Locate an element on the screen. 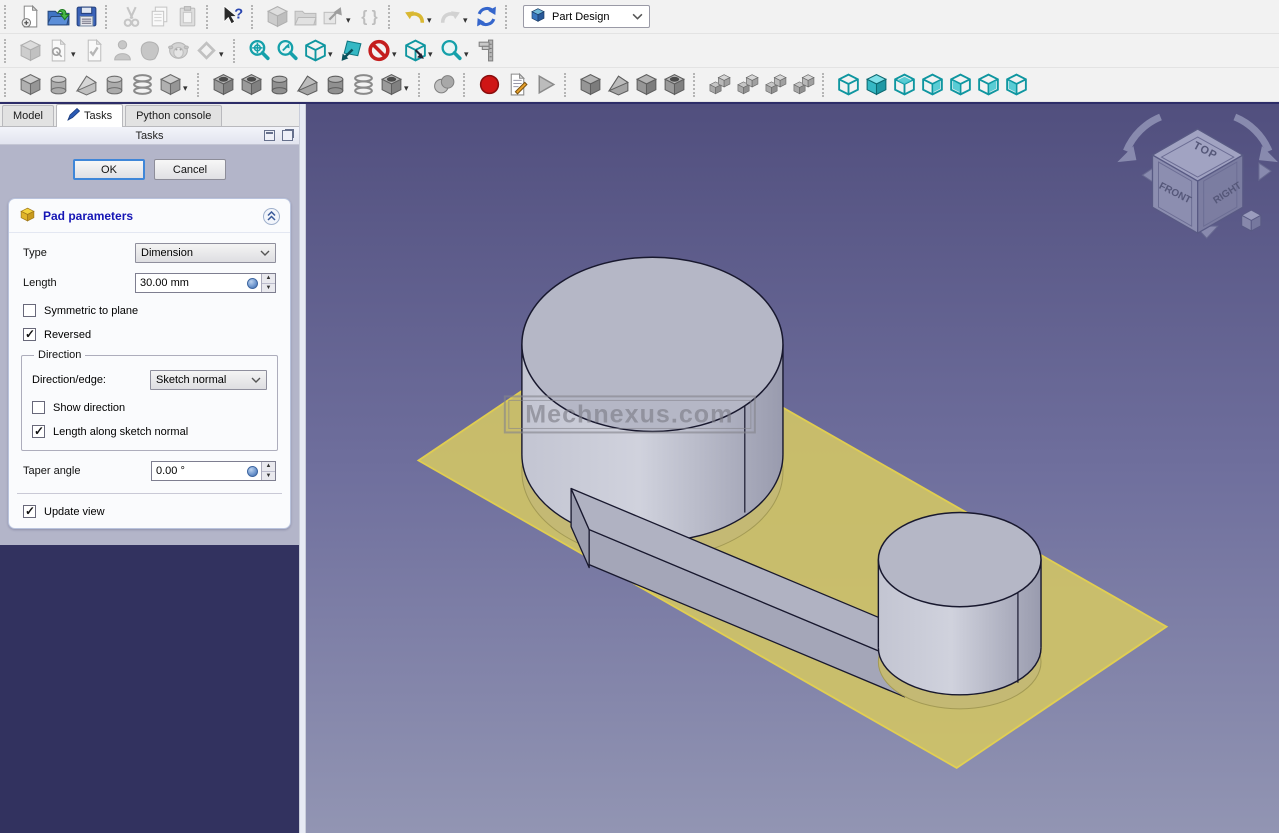 The height and width of the screenshot is (833, 1279). fit-selection-button is located at coordinates (287, 51).